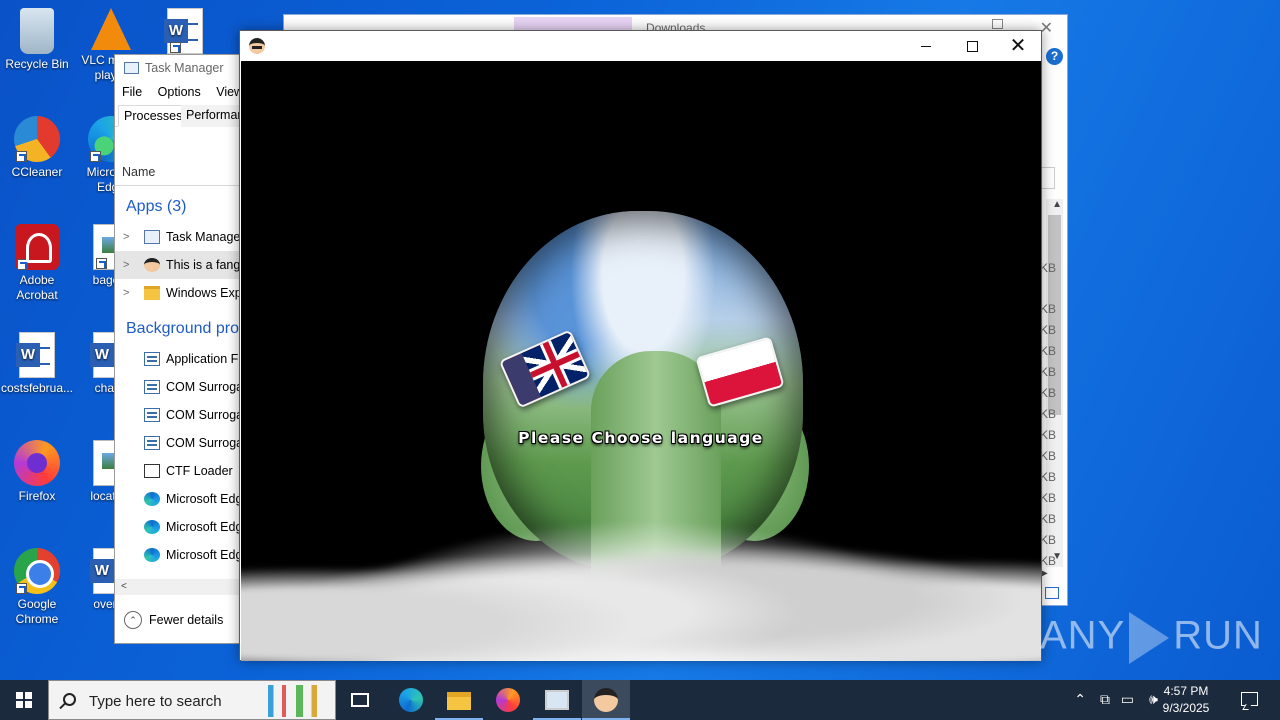  Describe the element at coordinates (1057, 204) in the screenshot. I see `scroll-up-icon: ▲` at that location.